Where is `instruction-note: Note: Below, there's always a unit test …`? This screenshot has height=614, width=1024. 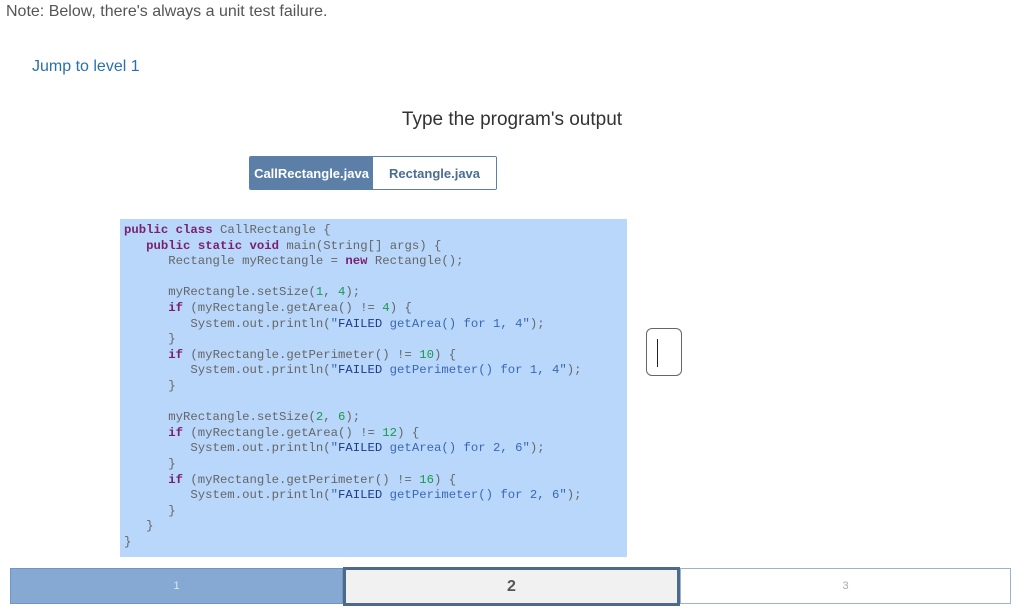 instruction-note: Note: Below, there's always a unit test … is located at coordinates (167, 11).